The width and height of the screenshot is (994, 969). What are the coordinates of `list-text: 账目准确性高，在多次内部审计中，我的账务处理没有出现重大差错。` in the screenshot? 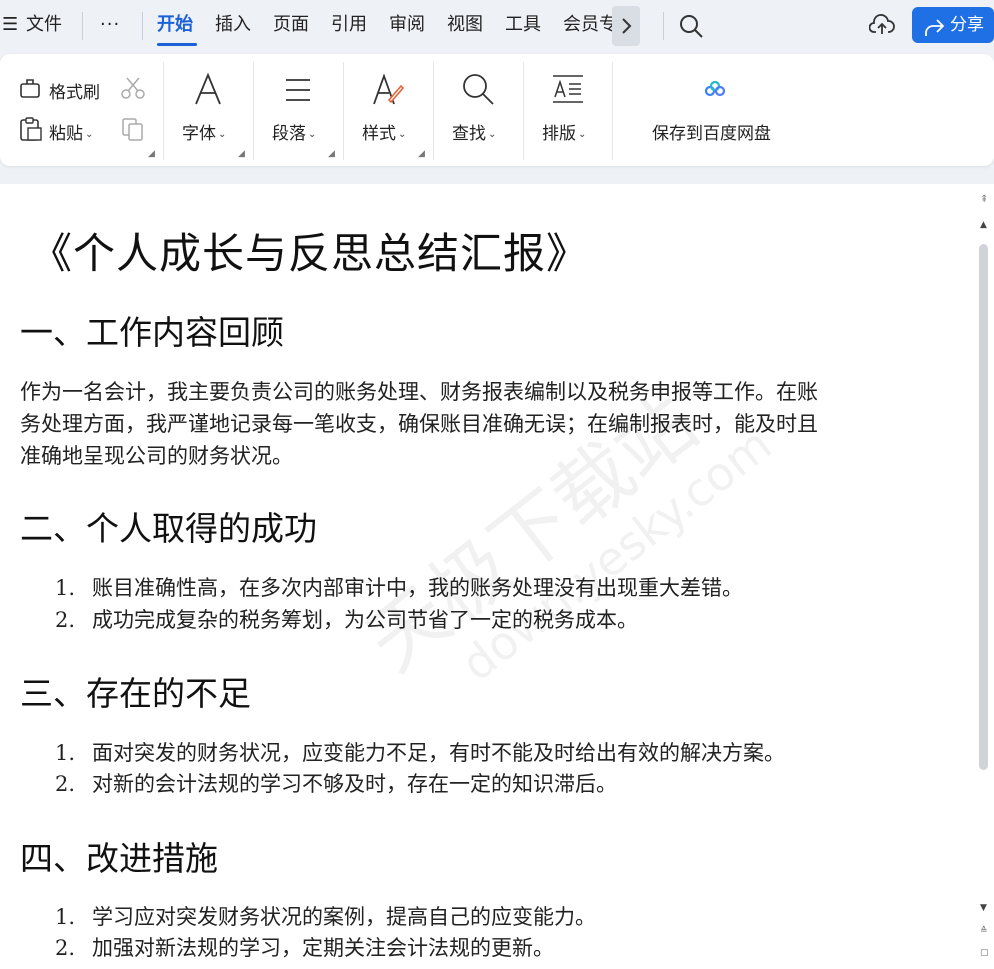 It's located at (417, 588).